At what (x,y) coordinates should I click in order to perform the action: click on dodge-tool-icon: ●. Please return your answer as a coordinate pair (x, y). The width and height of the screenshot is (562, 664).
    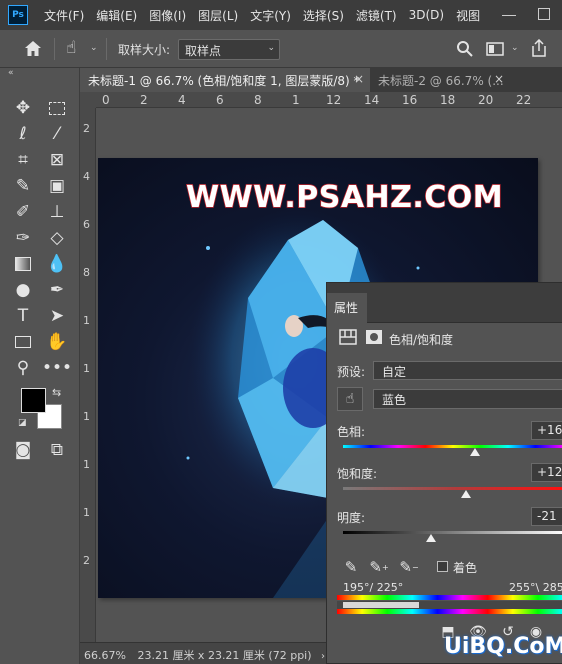
    Looking at the image, I should click on (23, 290).